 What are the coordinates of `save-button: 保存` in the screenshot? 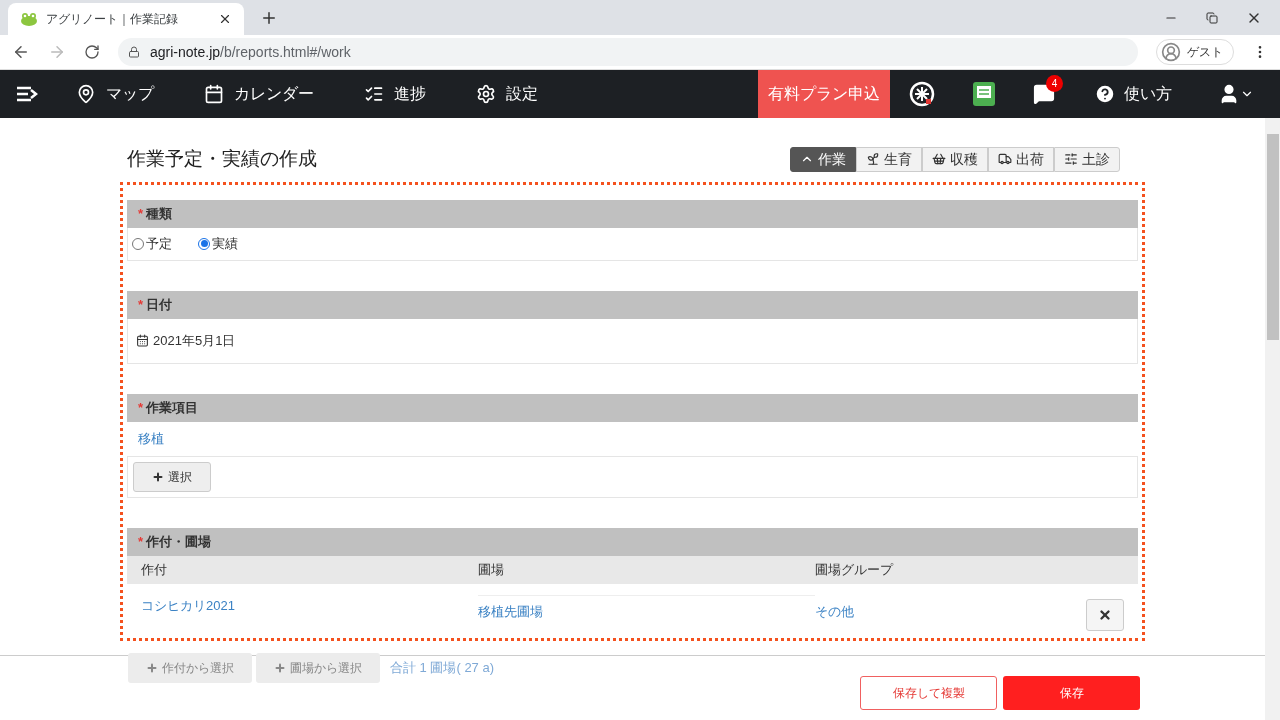 It's located at (1071, 693).